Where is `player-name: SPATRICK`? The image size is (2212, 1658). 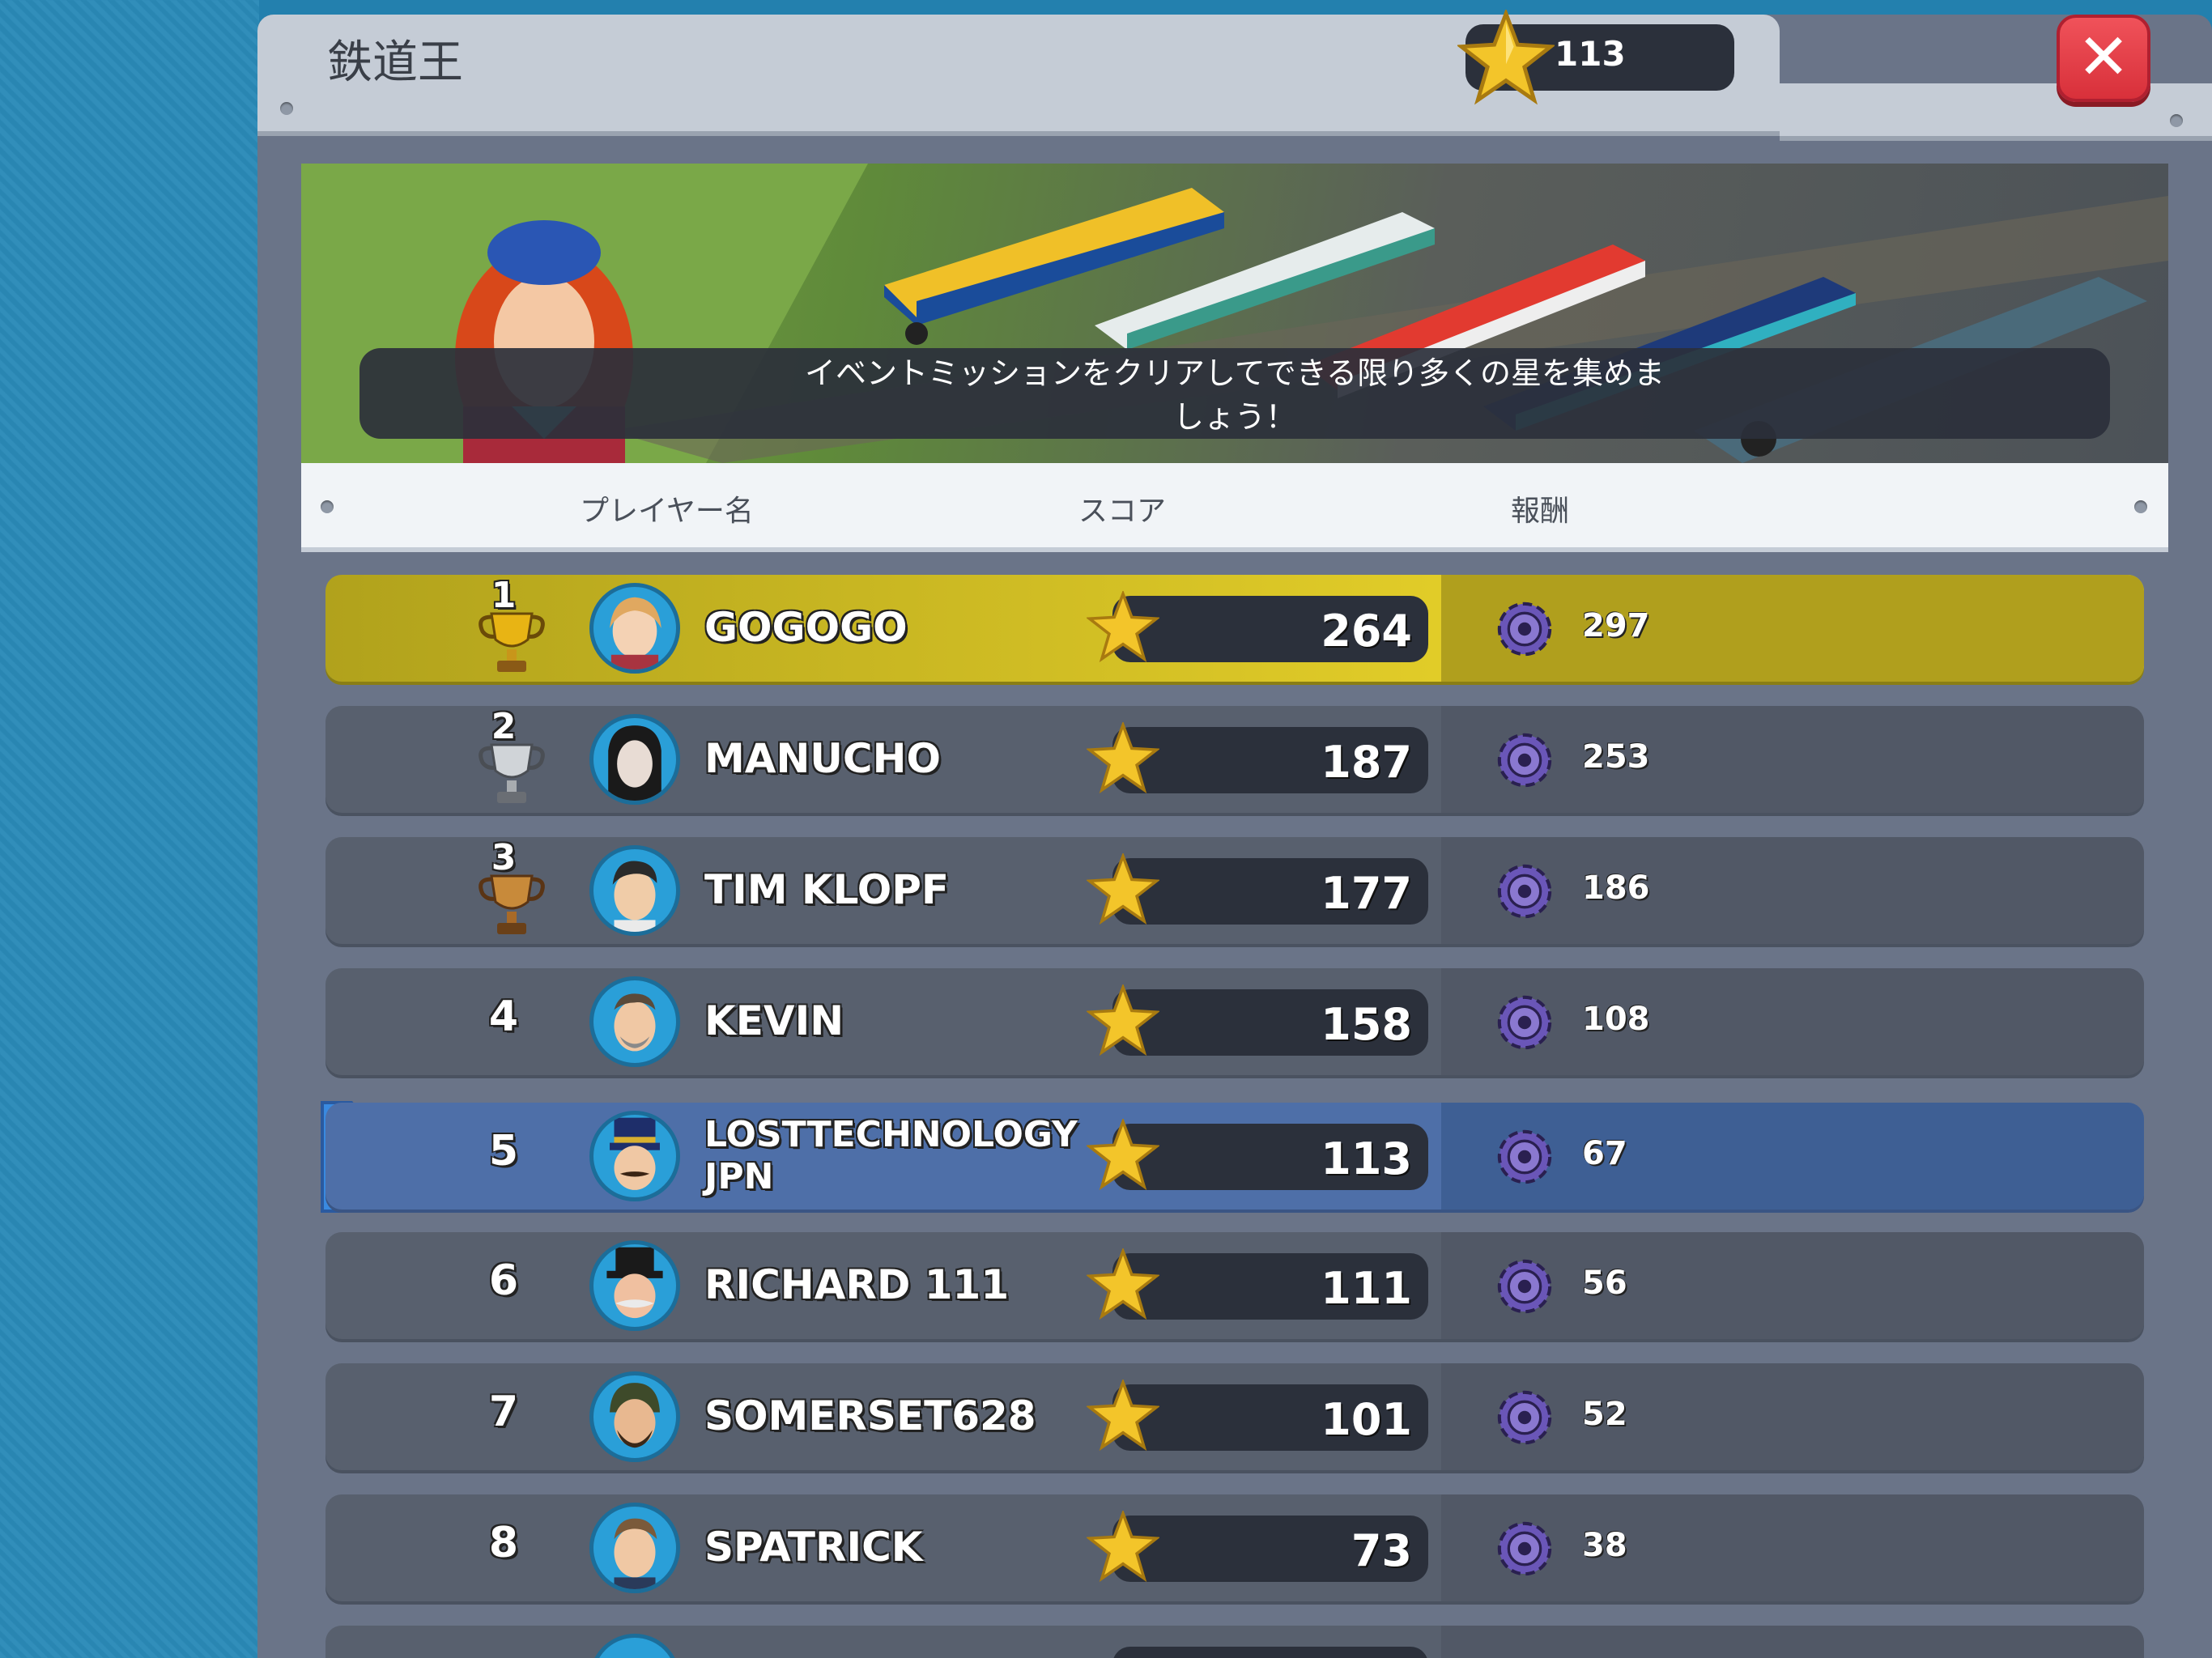 player-name: SPATRICK is located at coordinates (814, 1547).